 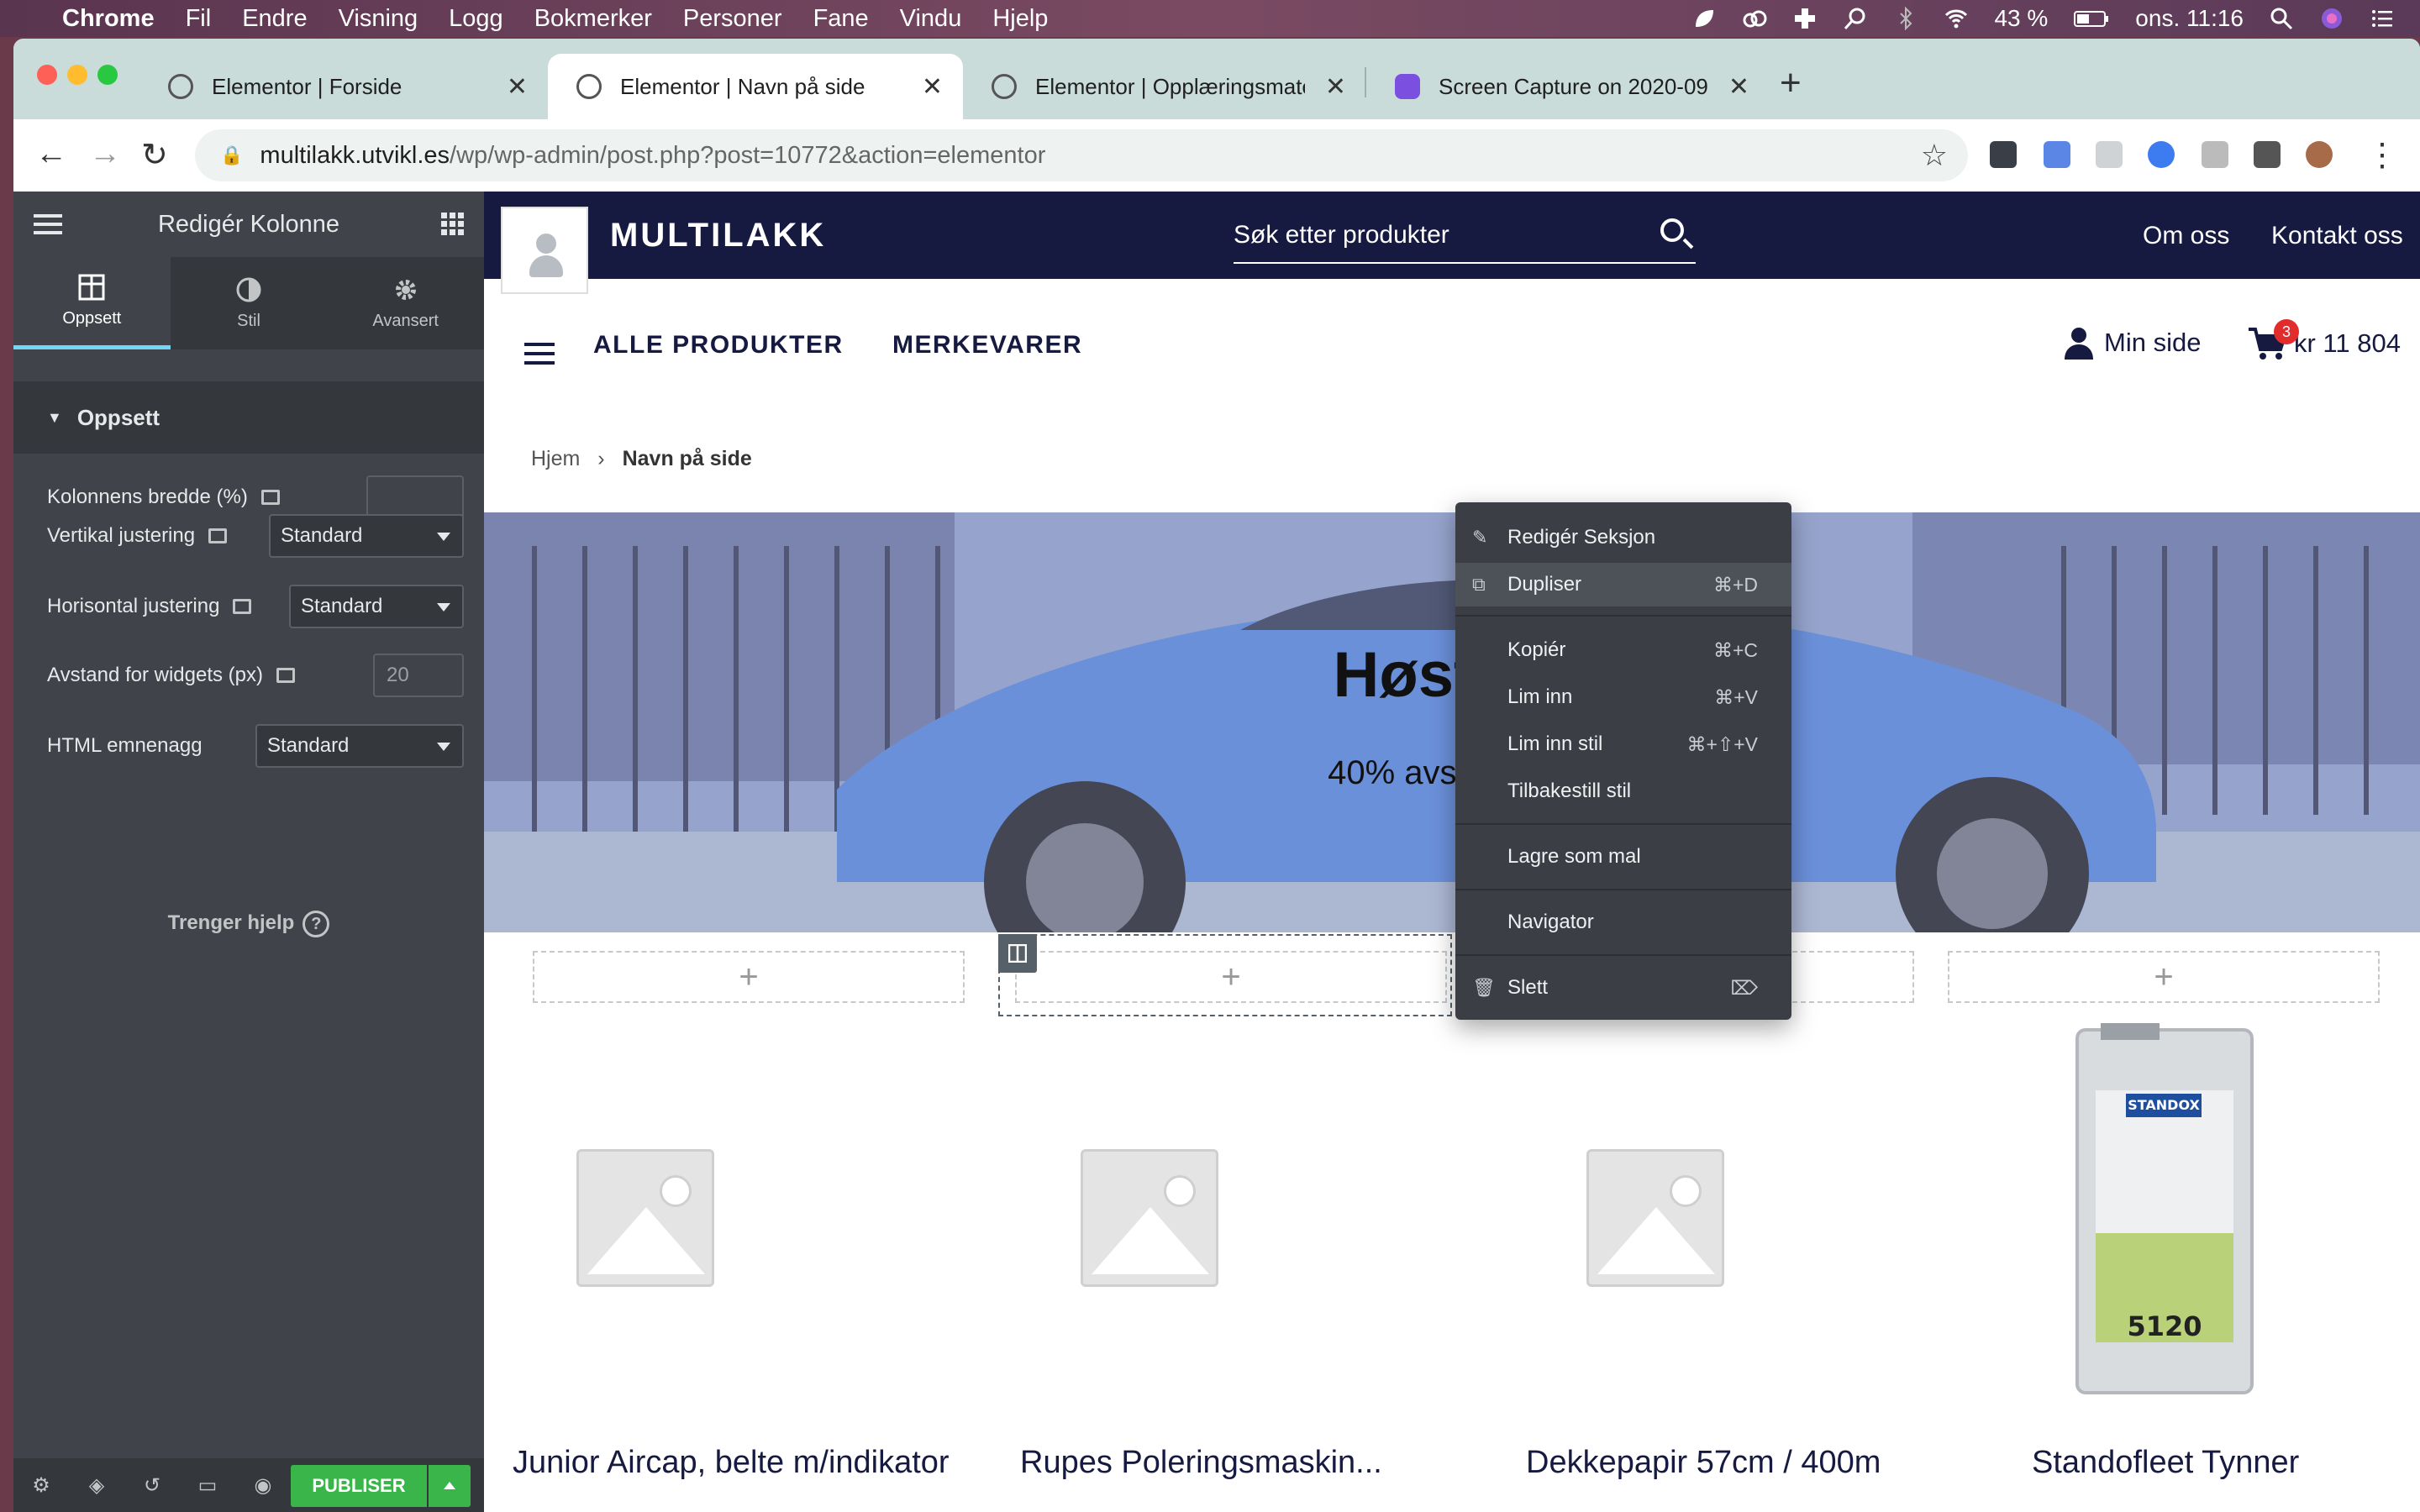 What do you see at coordinates (199, 19) in the screenshot?
I see `menu-fil: Fil` at bounding box center [199, 19].